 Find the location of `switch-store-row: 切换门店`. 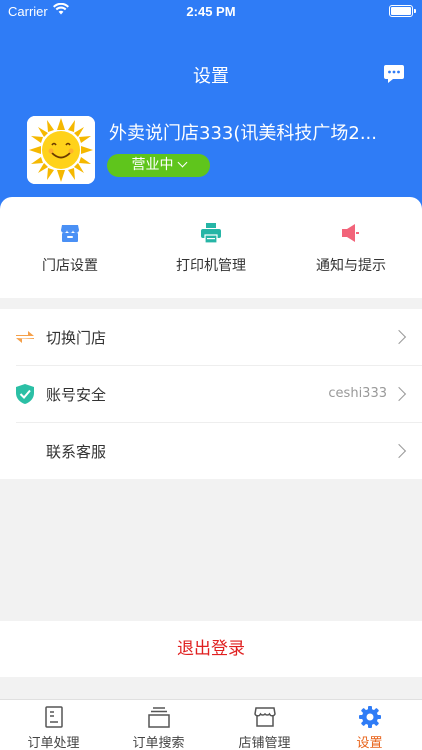

switch-store-row: 切换门店 is located at coordinates (211, 337).